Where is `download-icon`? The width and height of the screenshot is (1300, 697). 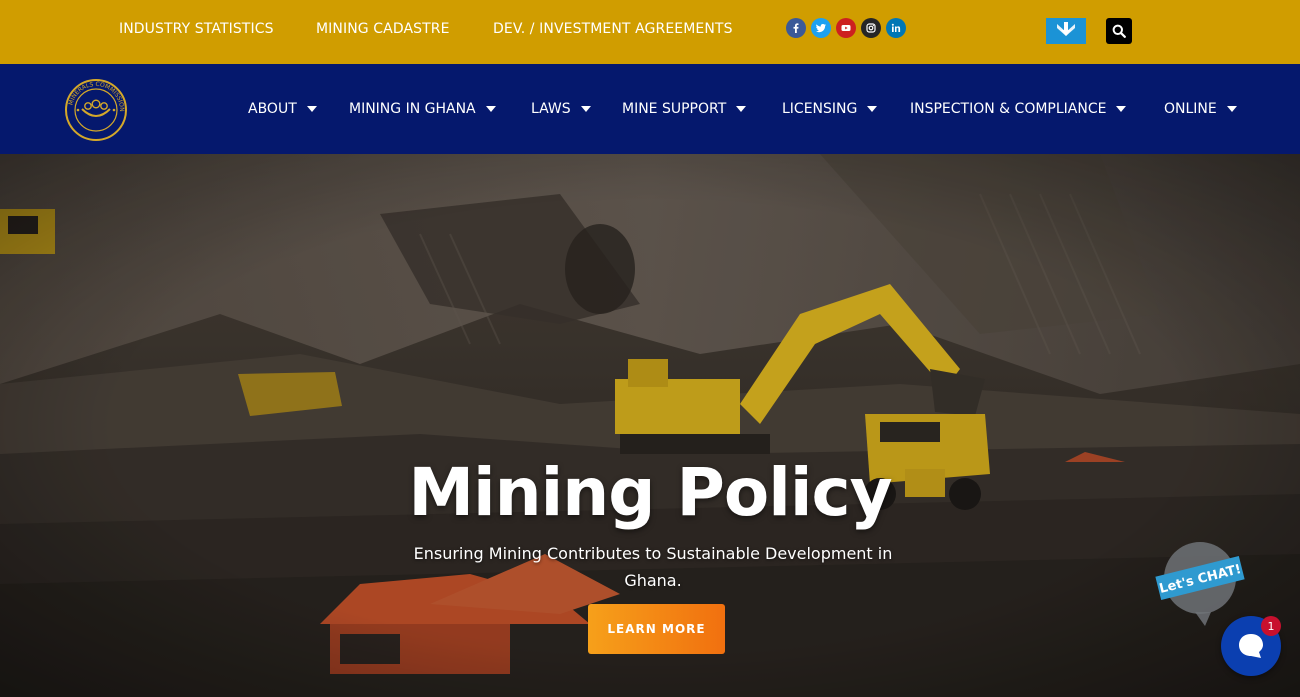
download-icon is located at coordinates (1066, 29).